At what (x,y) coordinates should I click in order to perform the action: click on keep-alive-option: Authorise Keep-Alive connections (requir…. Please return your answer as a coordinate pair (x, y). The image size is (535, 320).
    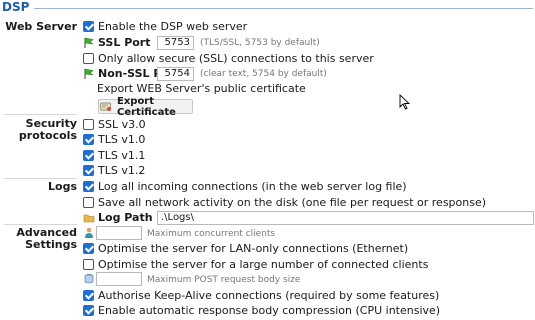
    Looking at the image, I should click on (261, 295).